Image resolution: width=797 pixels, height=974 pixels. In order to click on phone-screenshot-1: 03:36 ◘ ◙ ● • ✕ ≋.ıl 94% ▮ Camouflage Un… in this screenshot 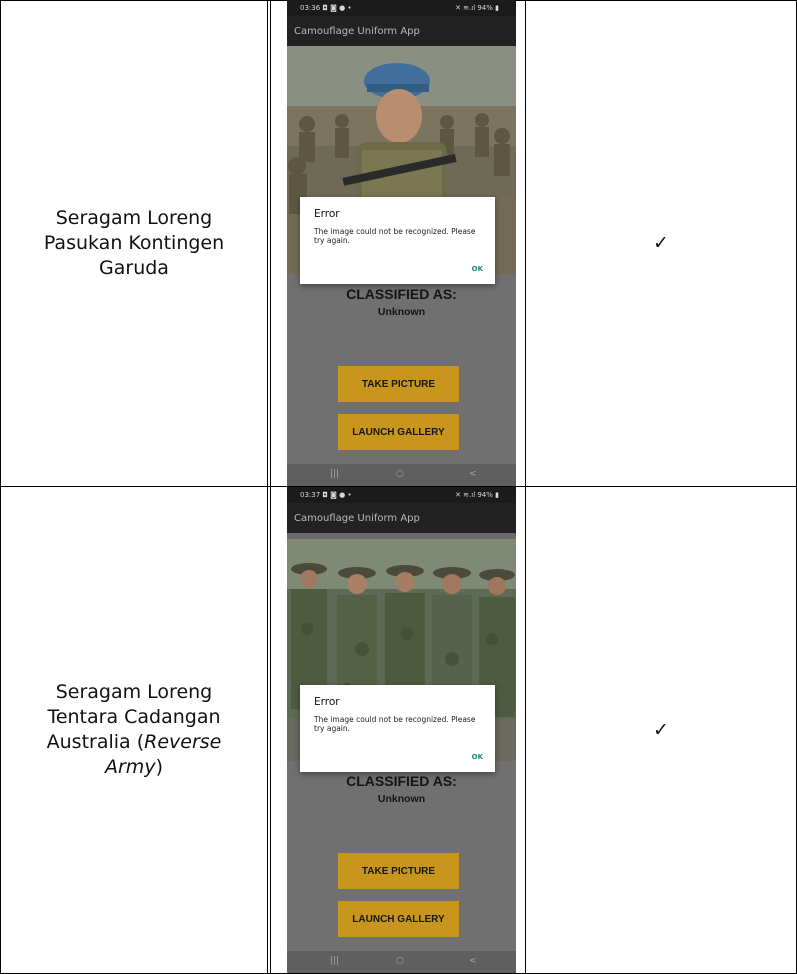, I will do `click(401, 243)`.